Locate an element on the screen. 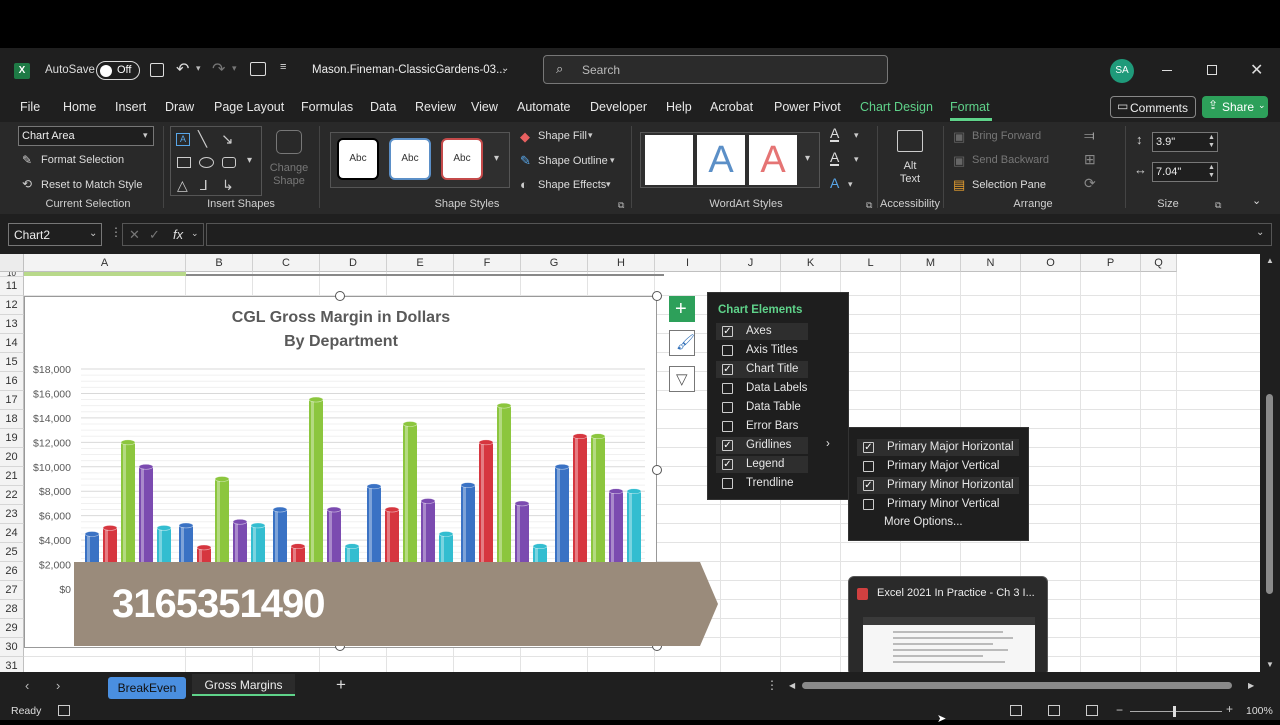 This screenshot has width=1280, height=725. expand-formula-bar-icon: ⌄ is located at coordinates (1260, 232).